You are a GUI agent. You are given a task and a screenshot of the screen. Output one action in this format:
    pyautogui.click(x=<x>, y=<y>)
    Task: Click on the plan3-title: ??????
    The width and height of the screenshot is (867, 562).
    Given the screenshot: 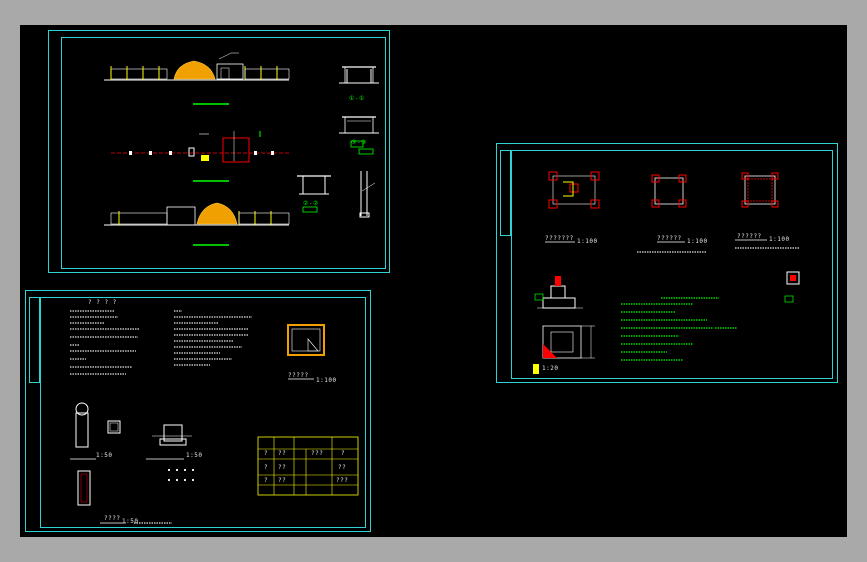 What is the action you would take?
    pyautogui.click(x=749, y=236)
    